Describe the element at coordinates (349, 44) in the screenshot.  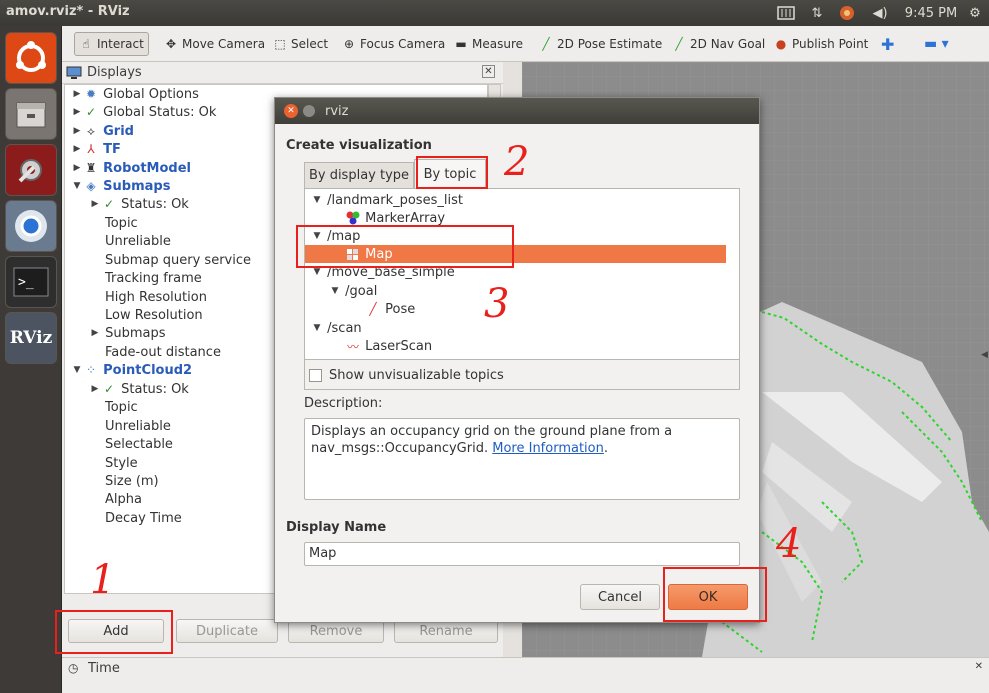
I see `crosshair-icon: ⊕` at that location.